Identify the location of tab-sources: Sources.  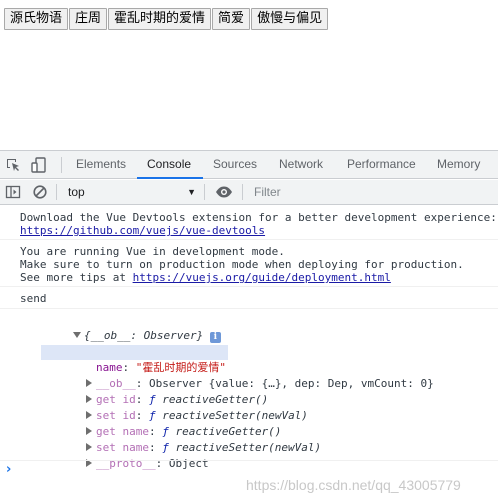
(235, 164).